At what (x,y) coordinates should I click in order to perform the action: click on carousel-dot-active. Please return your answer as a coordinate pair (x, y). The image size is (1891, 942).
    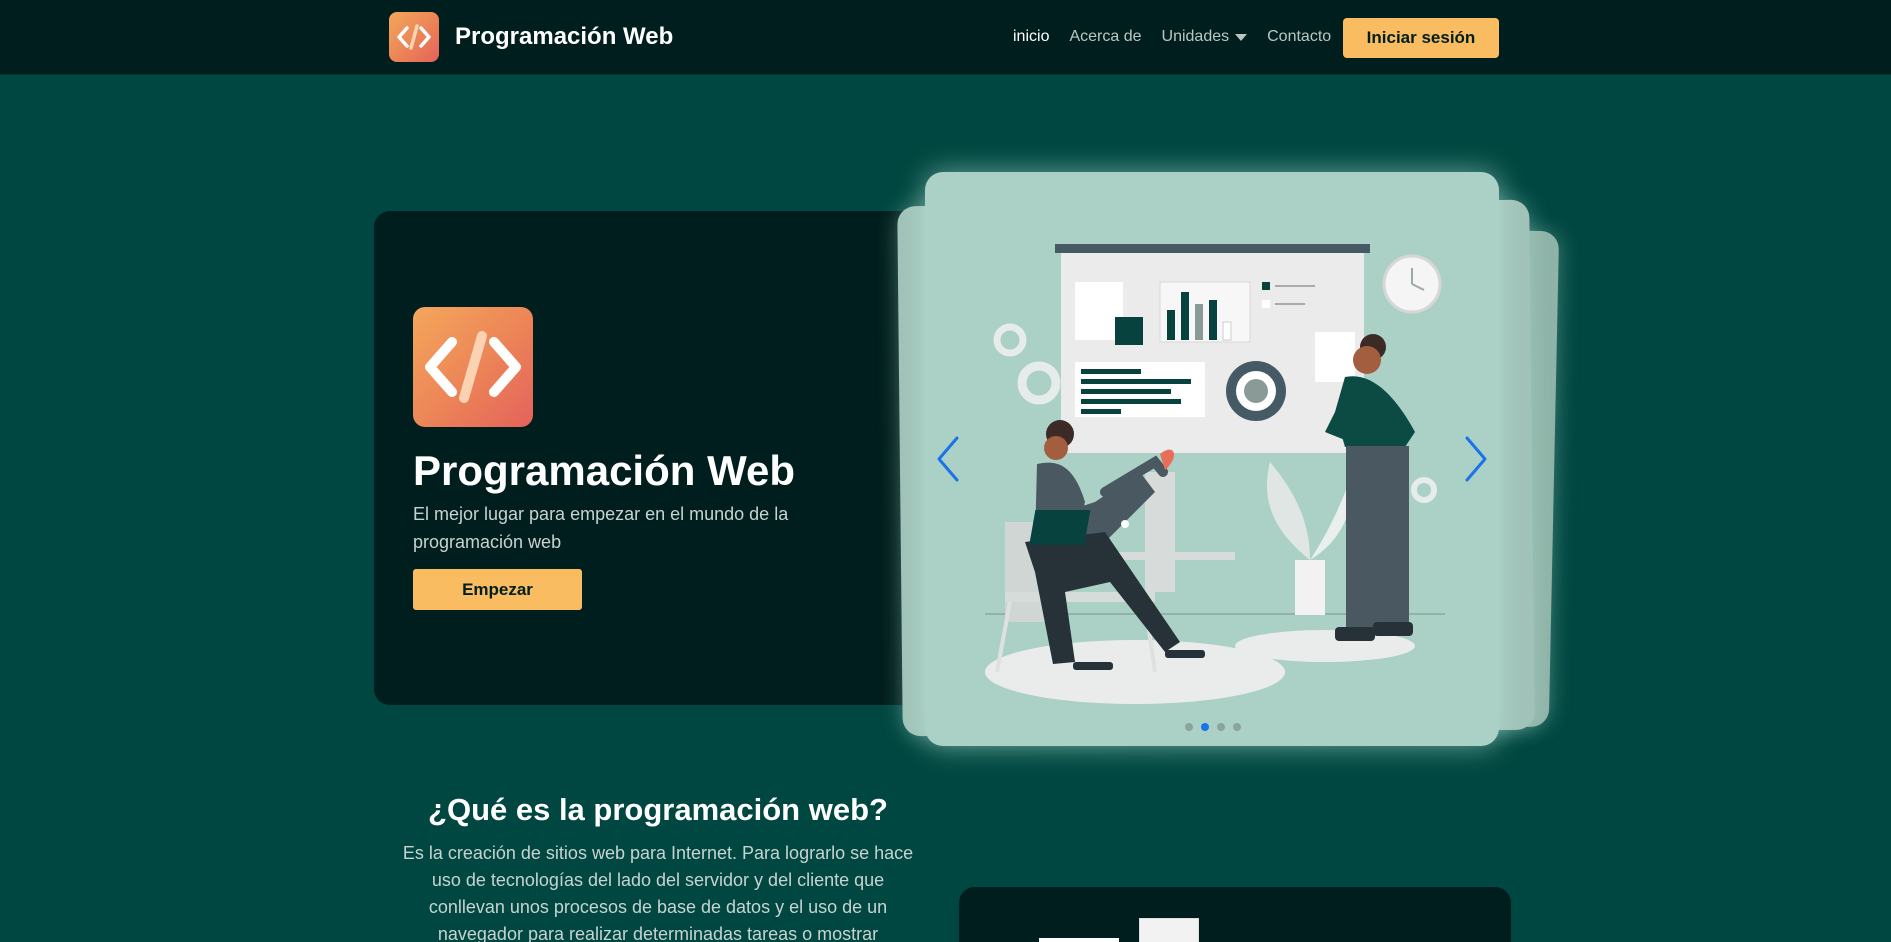
    Looking at the image, I should click on (1205, 727).